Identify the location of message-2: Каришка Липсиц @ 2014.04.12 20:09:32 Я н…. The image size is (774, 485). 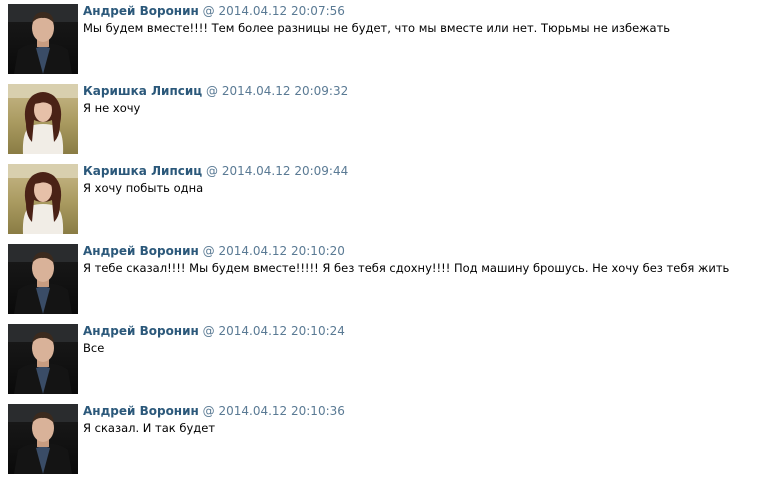
(388, 118).